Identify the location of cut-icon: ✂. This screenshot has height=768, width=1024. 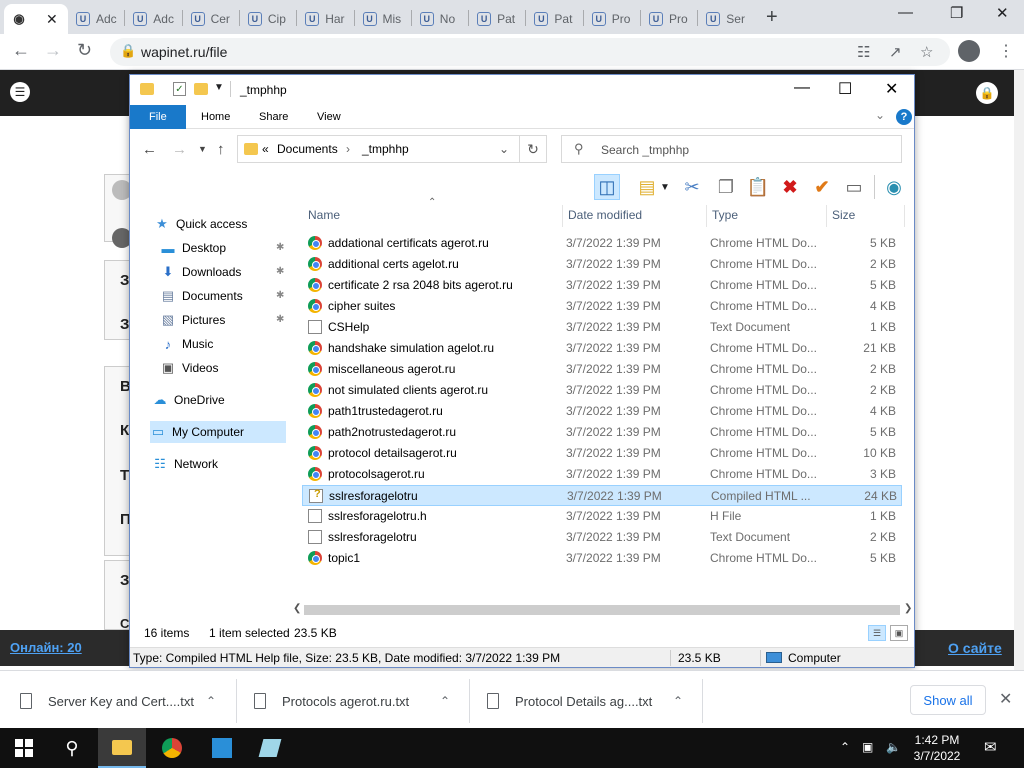
(692, 187).